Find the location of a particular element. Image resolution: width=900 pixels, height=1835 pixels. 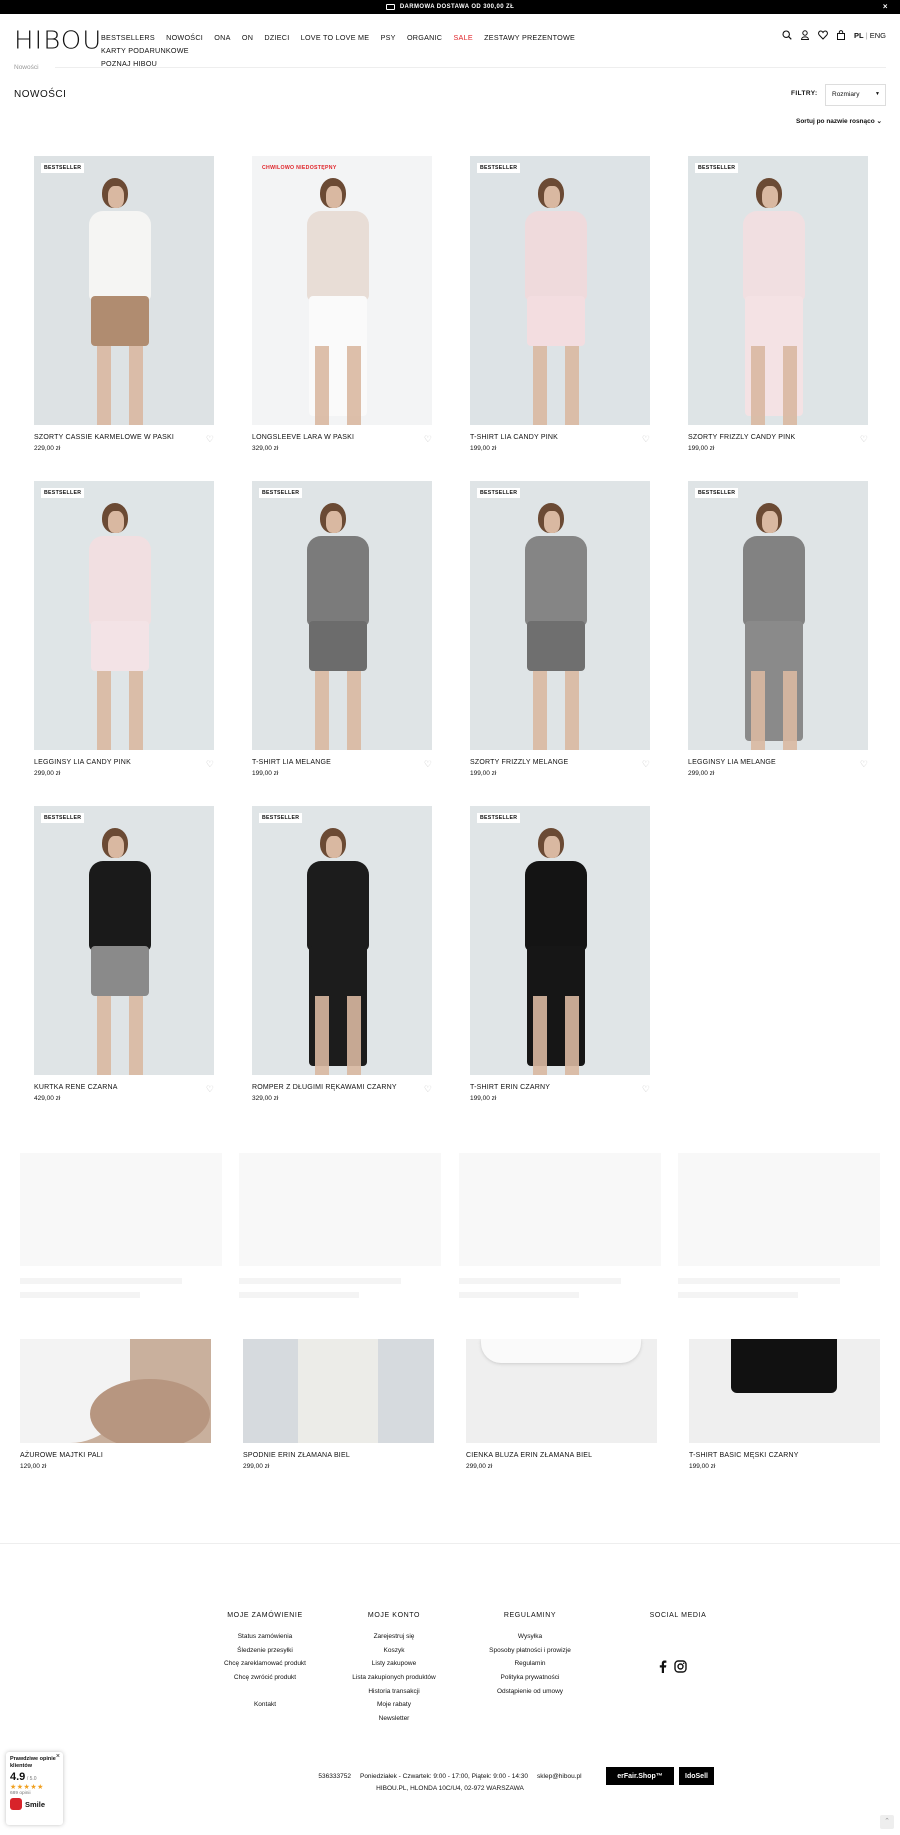

footer-link: Sposoby płatności i prowizje is located at coordinates (530, 1650).